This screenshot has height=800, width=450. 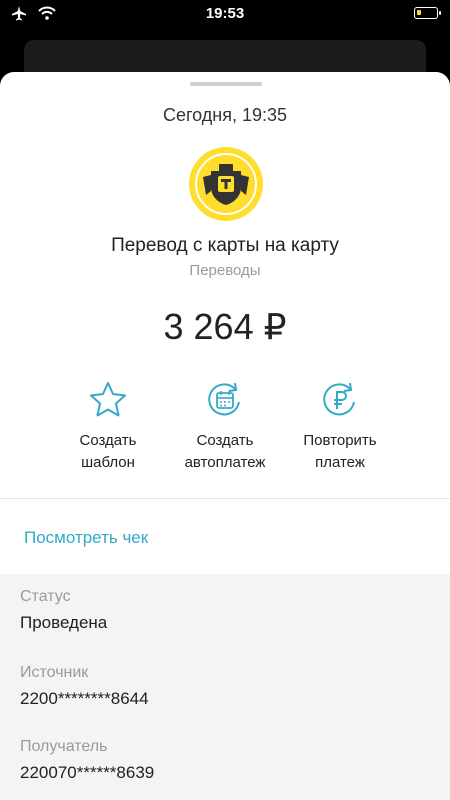 What do you see at coordinates (339, 399) in the screenshot?
I see `ruble-repeat-icon` at bounding box center [339, 399].